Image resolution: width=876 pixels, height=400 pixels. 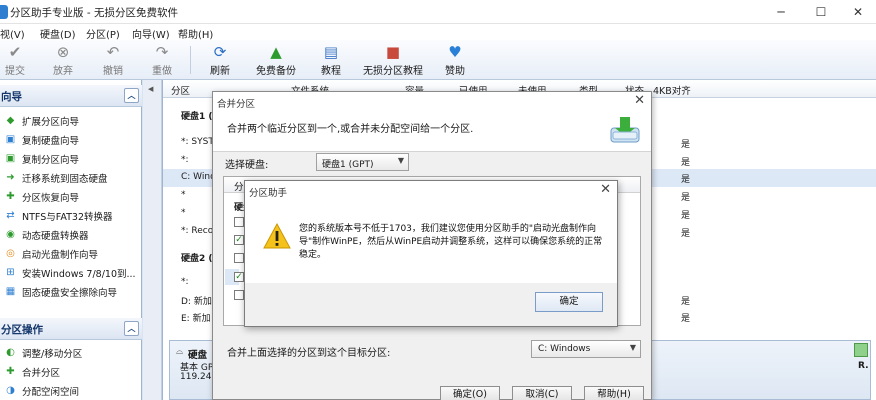 What do you see at coordinates (10, 253) in the screenshot?
I see `disc-icon: ◎` at bounding box center [10, 253].